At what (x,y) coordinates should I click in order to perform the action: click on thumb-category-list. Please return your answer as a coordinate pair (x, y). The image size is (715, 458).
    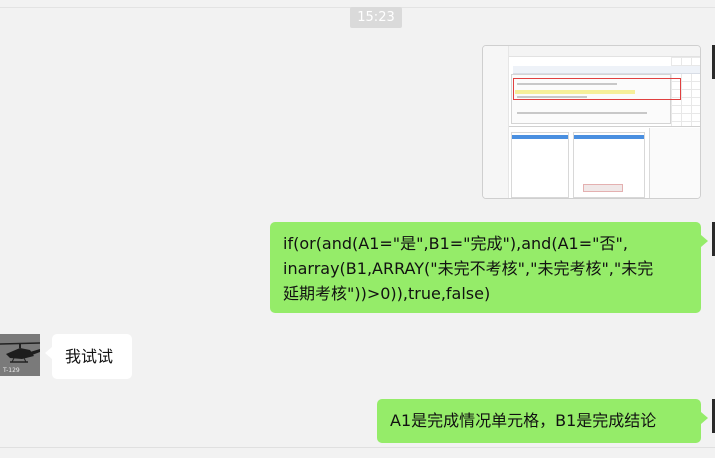
    Looking at the image, I should click on (540, 165).